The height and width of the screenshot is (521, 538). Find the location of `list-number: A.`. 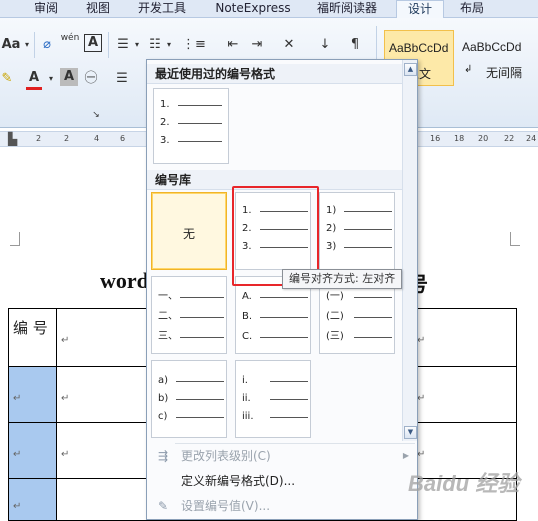

list-number: A. is located at coordinates (247, 296).